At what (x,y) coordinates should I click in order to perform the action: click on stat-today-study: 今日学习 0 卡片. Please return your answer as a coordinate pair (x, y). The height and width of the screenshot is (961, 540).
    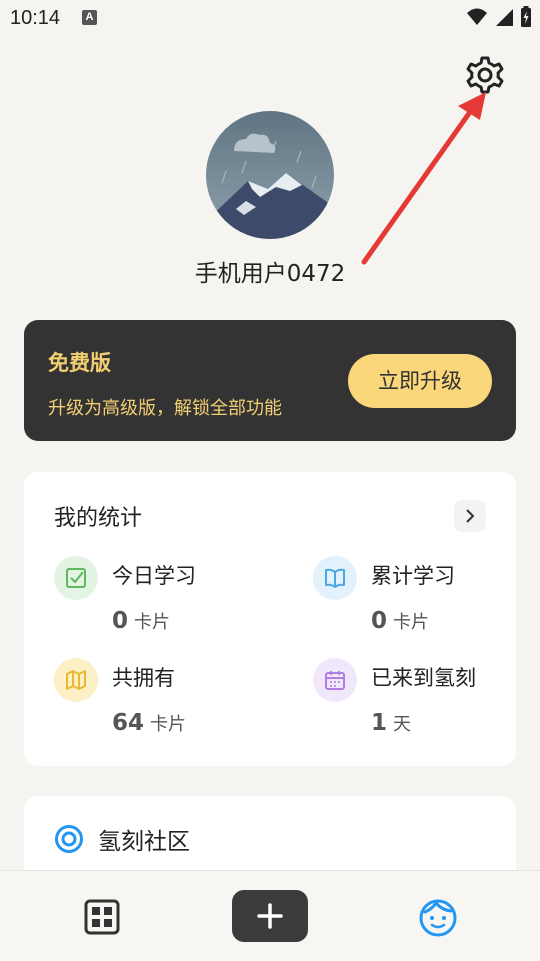
    Looking at the image, I should click on (169, 601).